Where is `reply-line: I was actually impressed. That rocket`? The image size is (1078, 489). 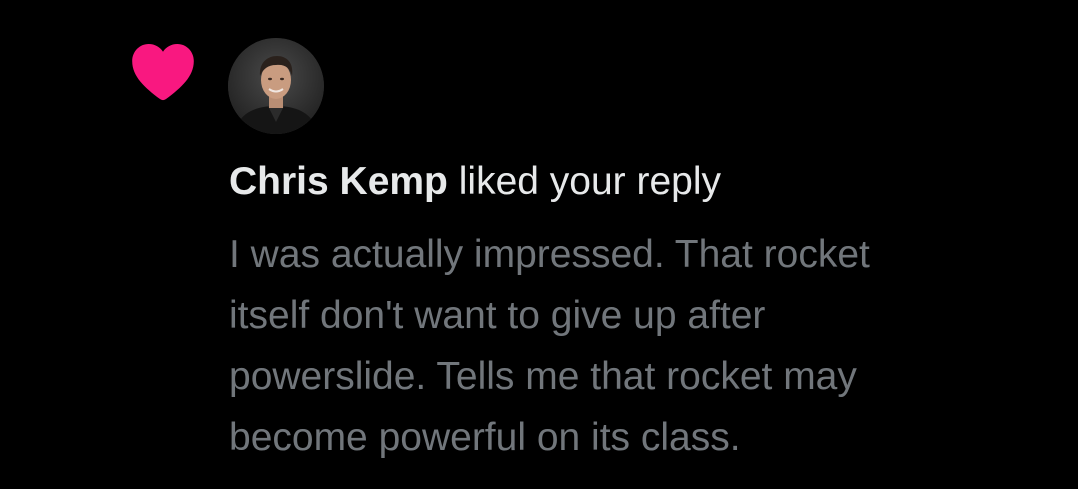 reply-line: I was actually impressed. That rocket is located at coordinates (549, 254).